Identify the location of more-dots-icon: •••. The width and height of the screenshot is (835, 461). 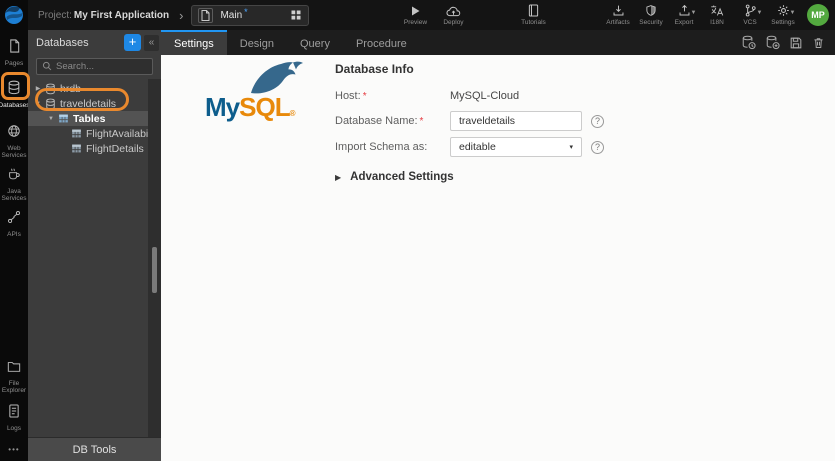
(14, 449).